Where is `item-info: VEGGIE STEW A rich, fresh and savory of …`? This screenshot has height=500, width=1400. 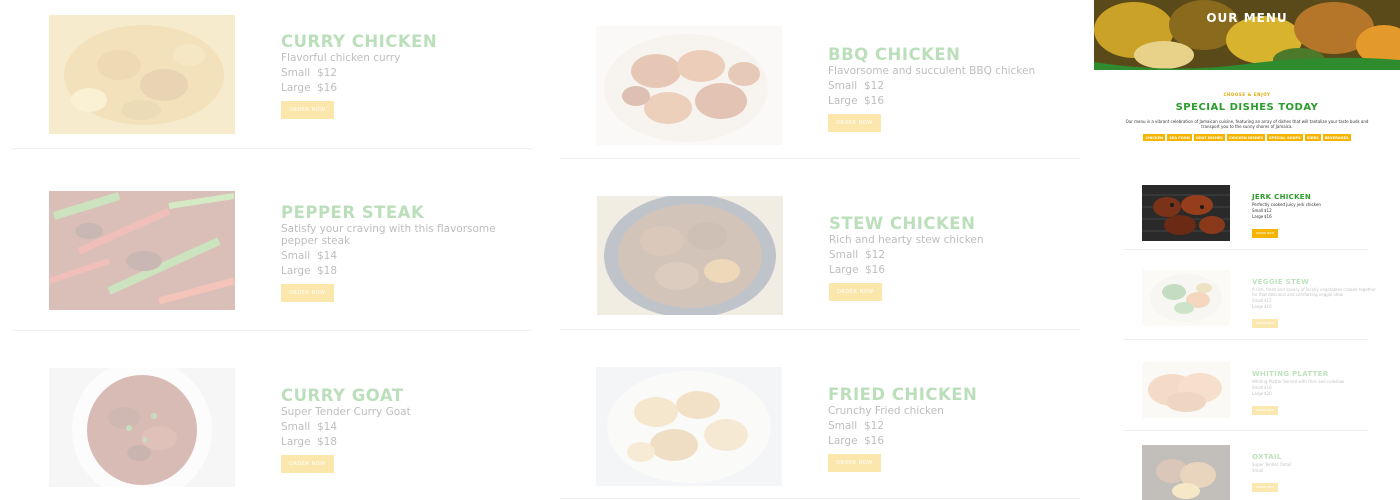
item-info: VEGGIE STEW A rich, fresh and savory of … is located at coordinates (1317, 303).